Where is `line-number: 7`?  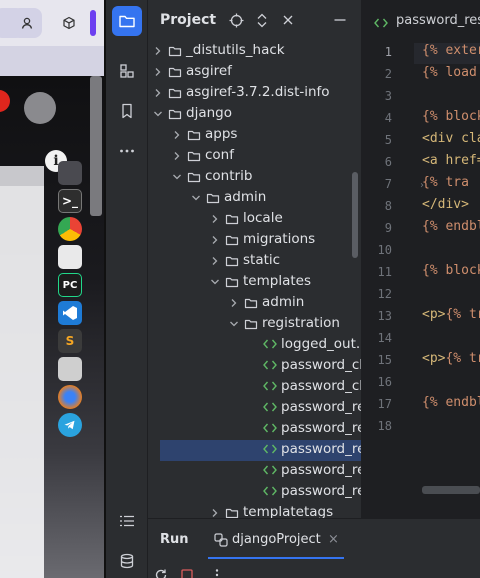
line-number: 7 is located at coordinates (388, 184).